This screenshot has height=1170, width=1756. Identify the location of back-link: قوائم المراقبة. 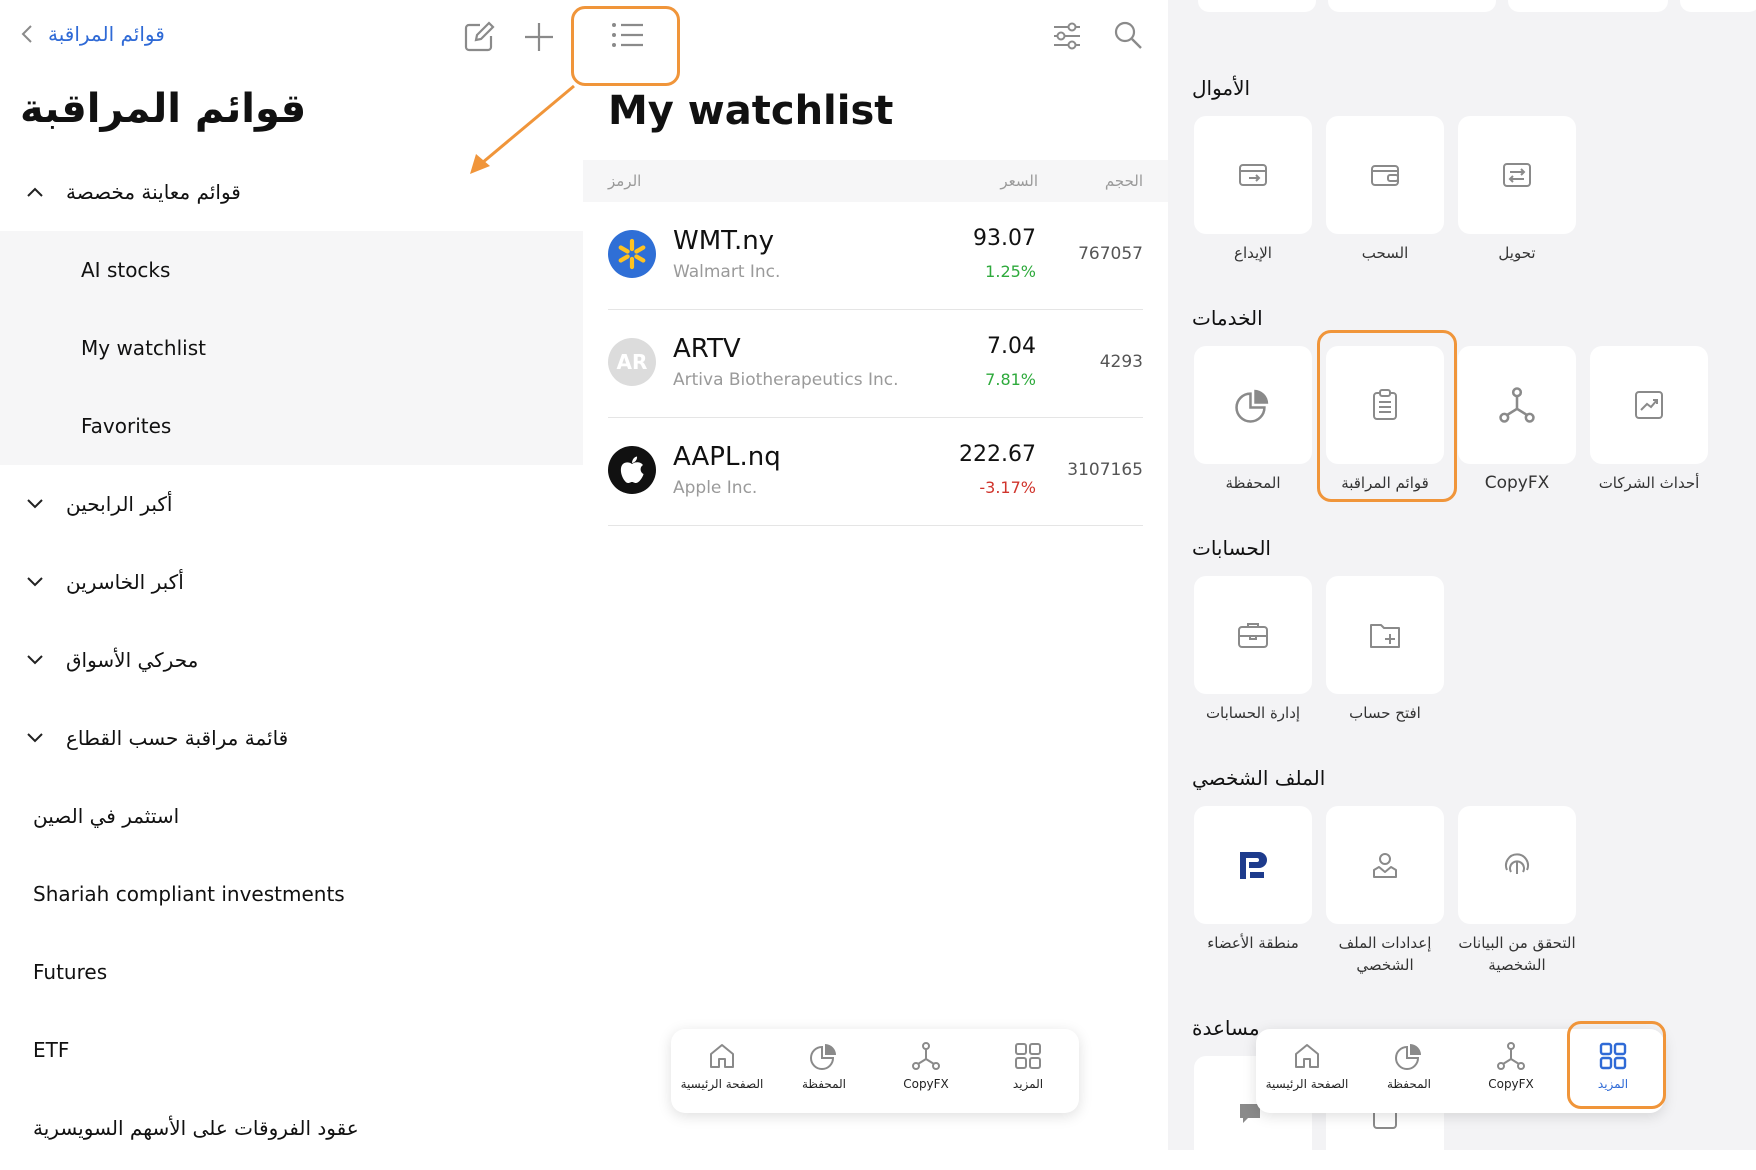
(92, 34).